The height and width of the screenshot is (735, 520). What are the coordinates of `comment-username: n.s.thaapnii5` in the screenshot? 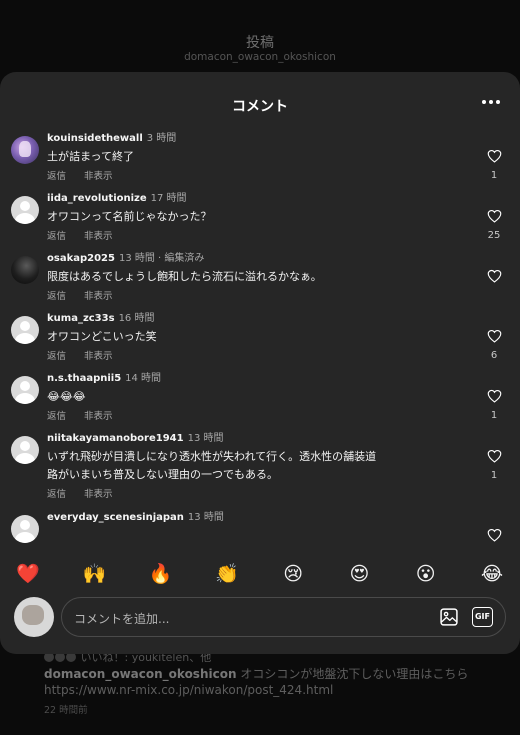 It's located at (84, 378).